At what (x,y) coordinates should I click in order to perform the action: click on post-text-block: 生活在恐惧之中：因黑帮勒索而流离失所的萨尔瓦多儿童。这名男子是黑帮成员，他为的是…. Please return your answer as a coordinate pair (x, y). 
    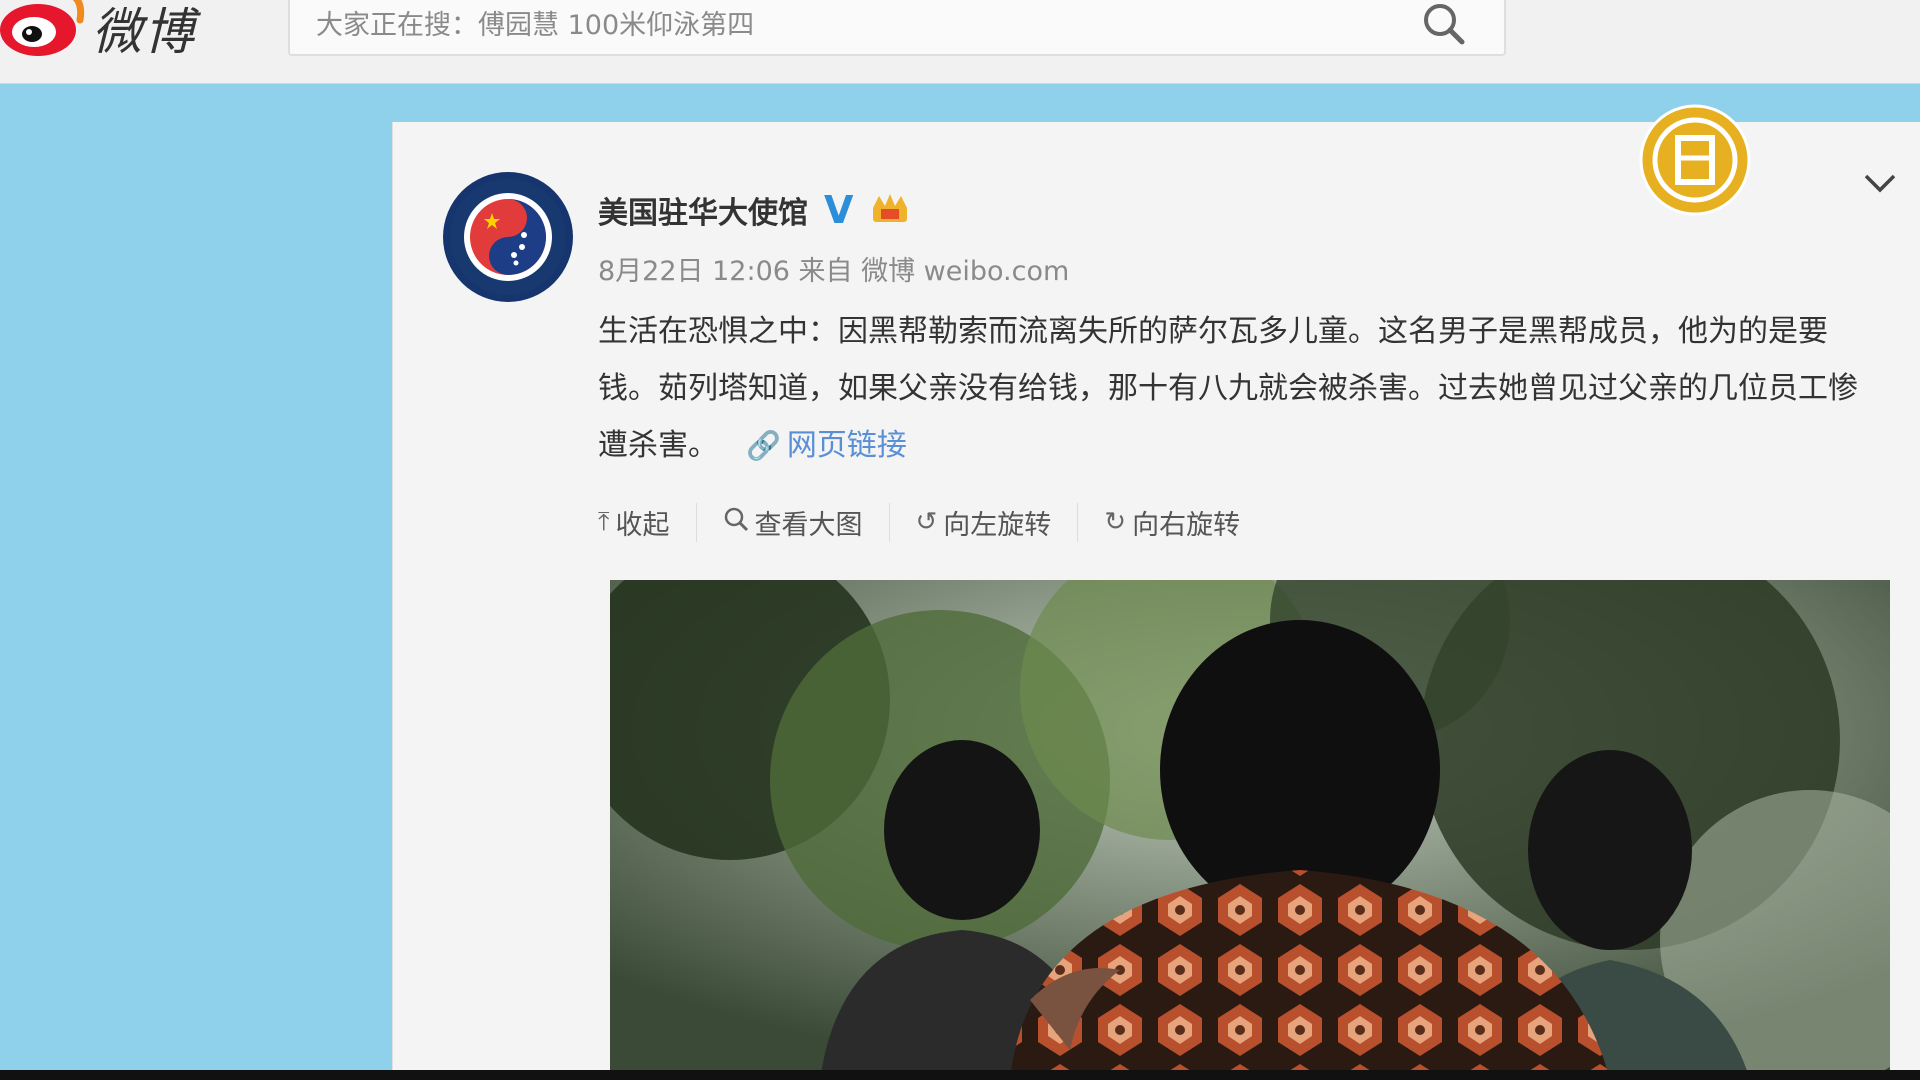
    Looking at the image, I should click on (1238, 388).